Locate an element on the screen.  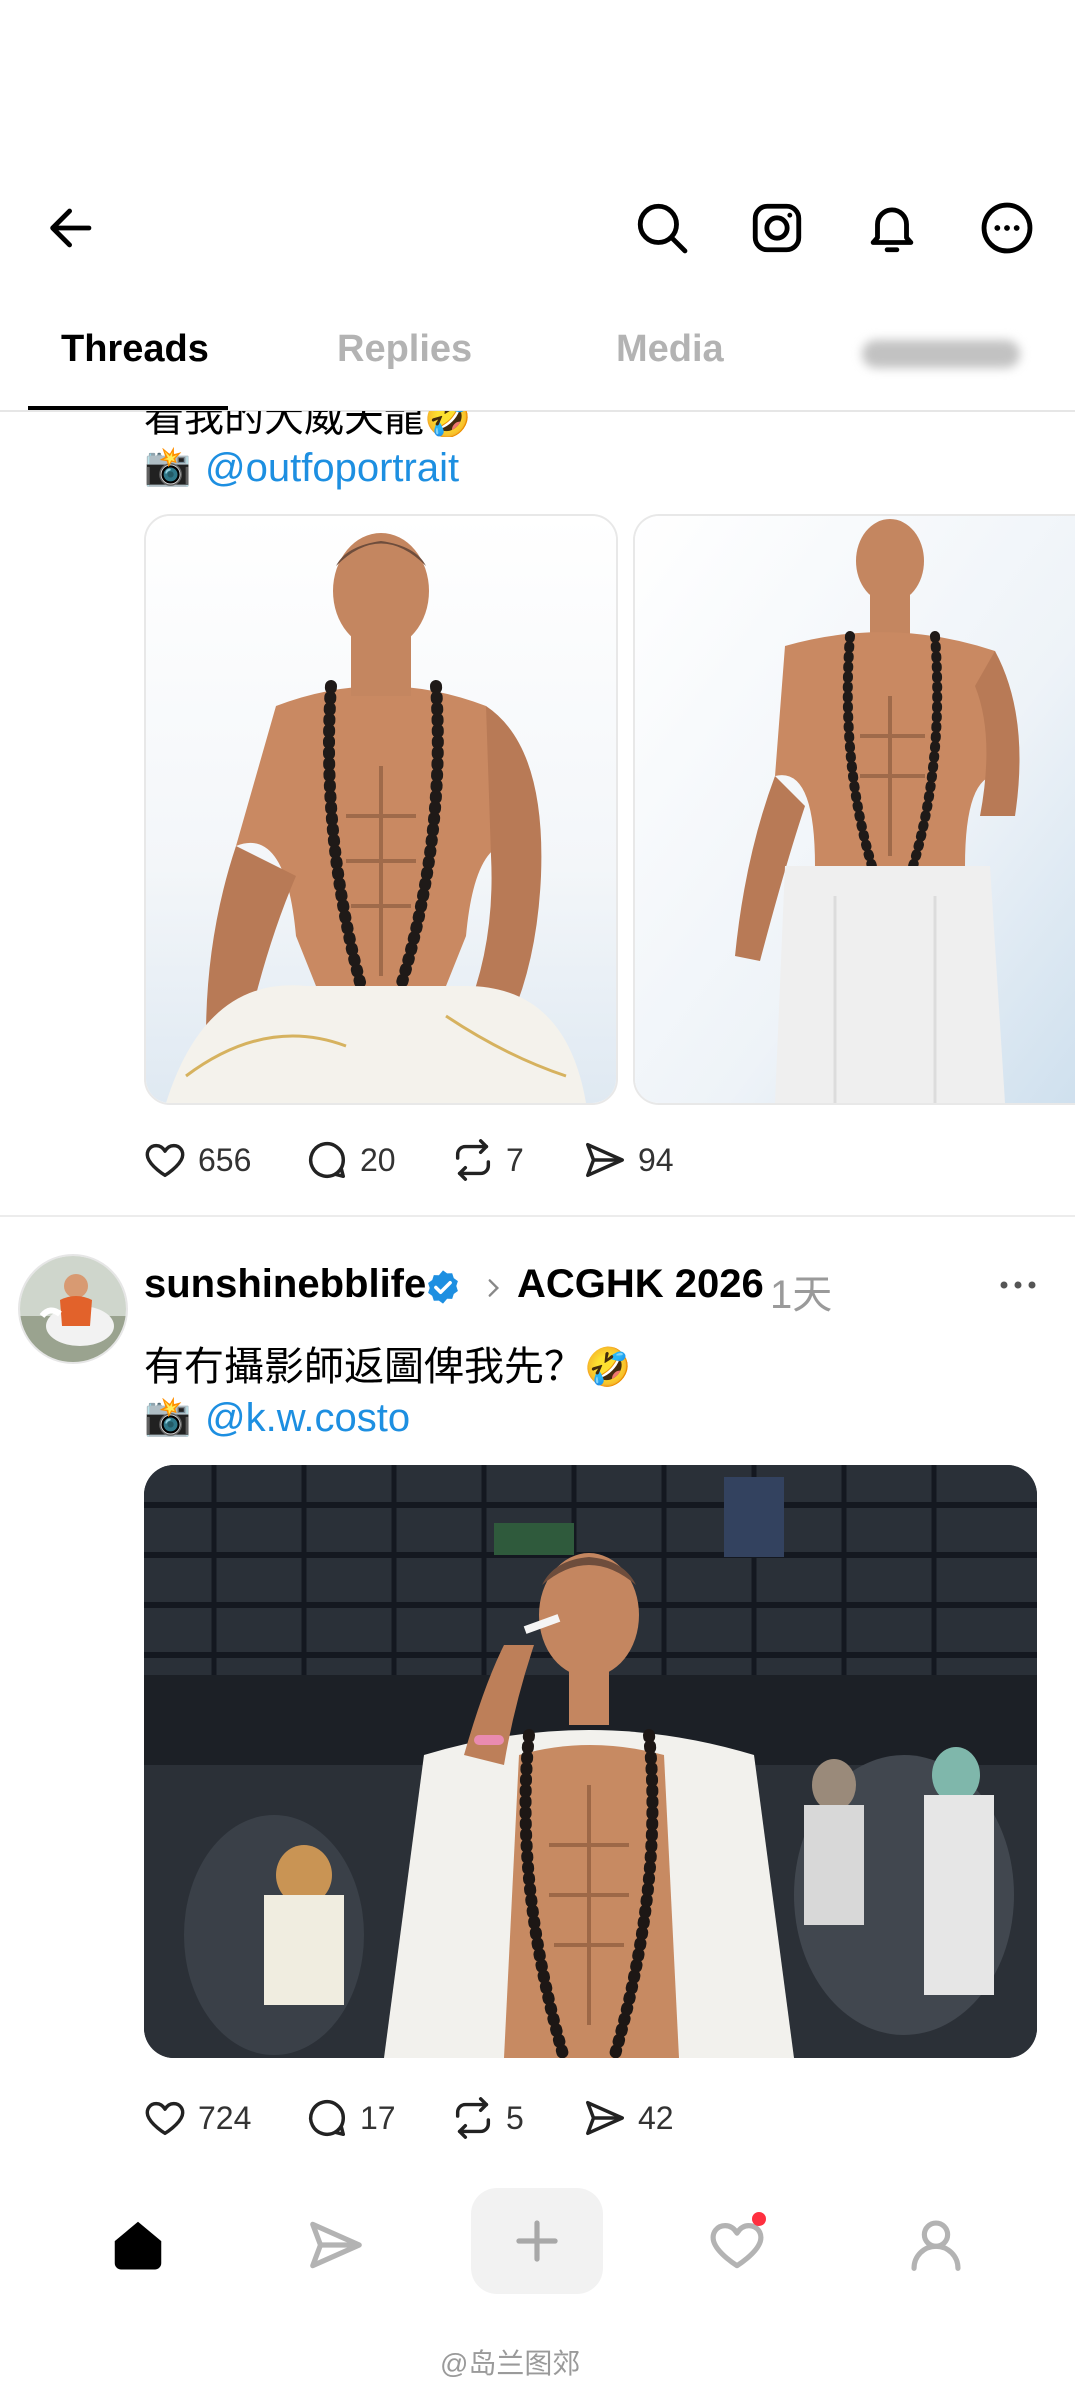
bottom-navigation is located at coordinates (537, 2245).